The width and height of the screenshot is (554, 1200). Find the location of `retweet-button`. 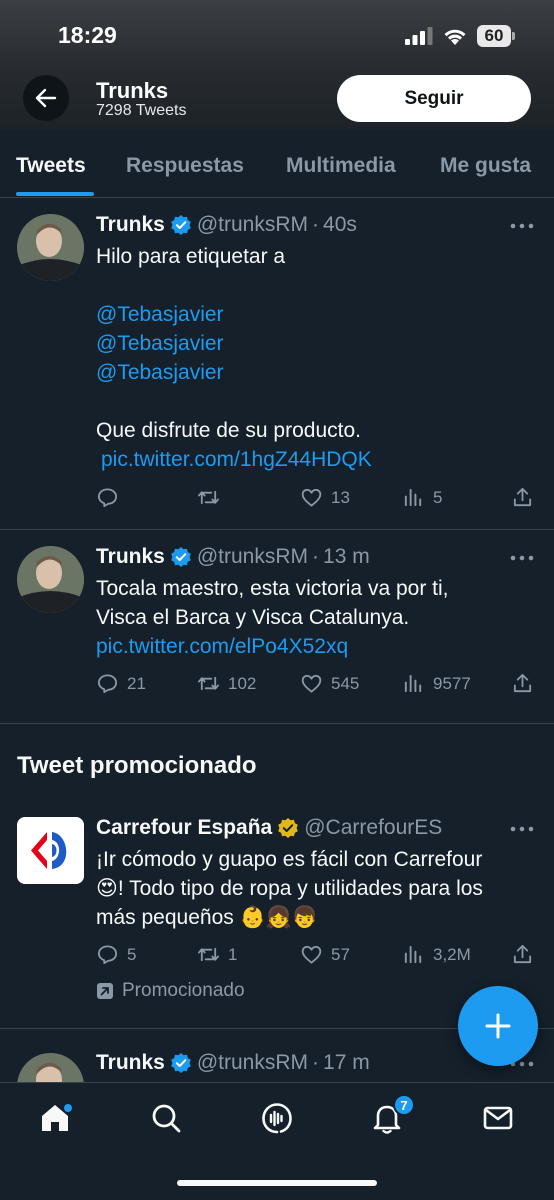

retweet-button is located at coordinates (212, 497).